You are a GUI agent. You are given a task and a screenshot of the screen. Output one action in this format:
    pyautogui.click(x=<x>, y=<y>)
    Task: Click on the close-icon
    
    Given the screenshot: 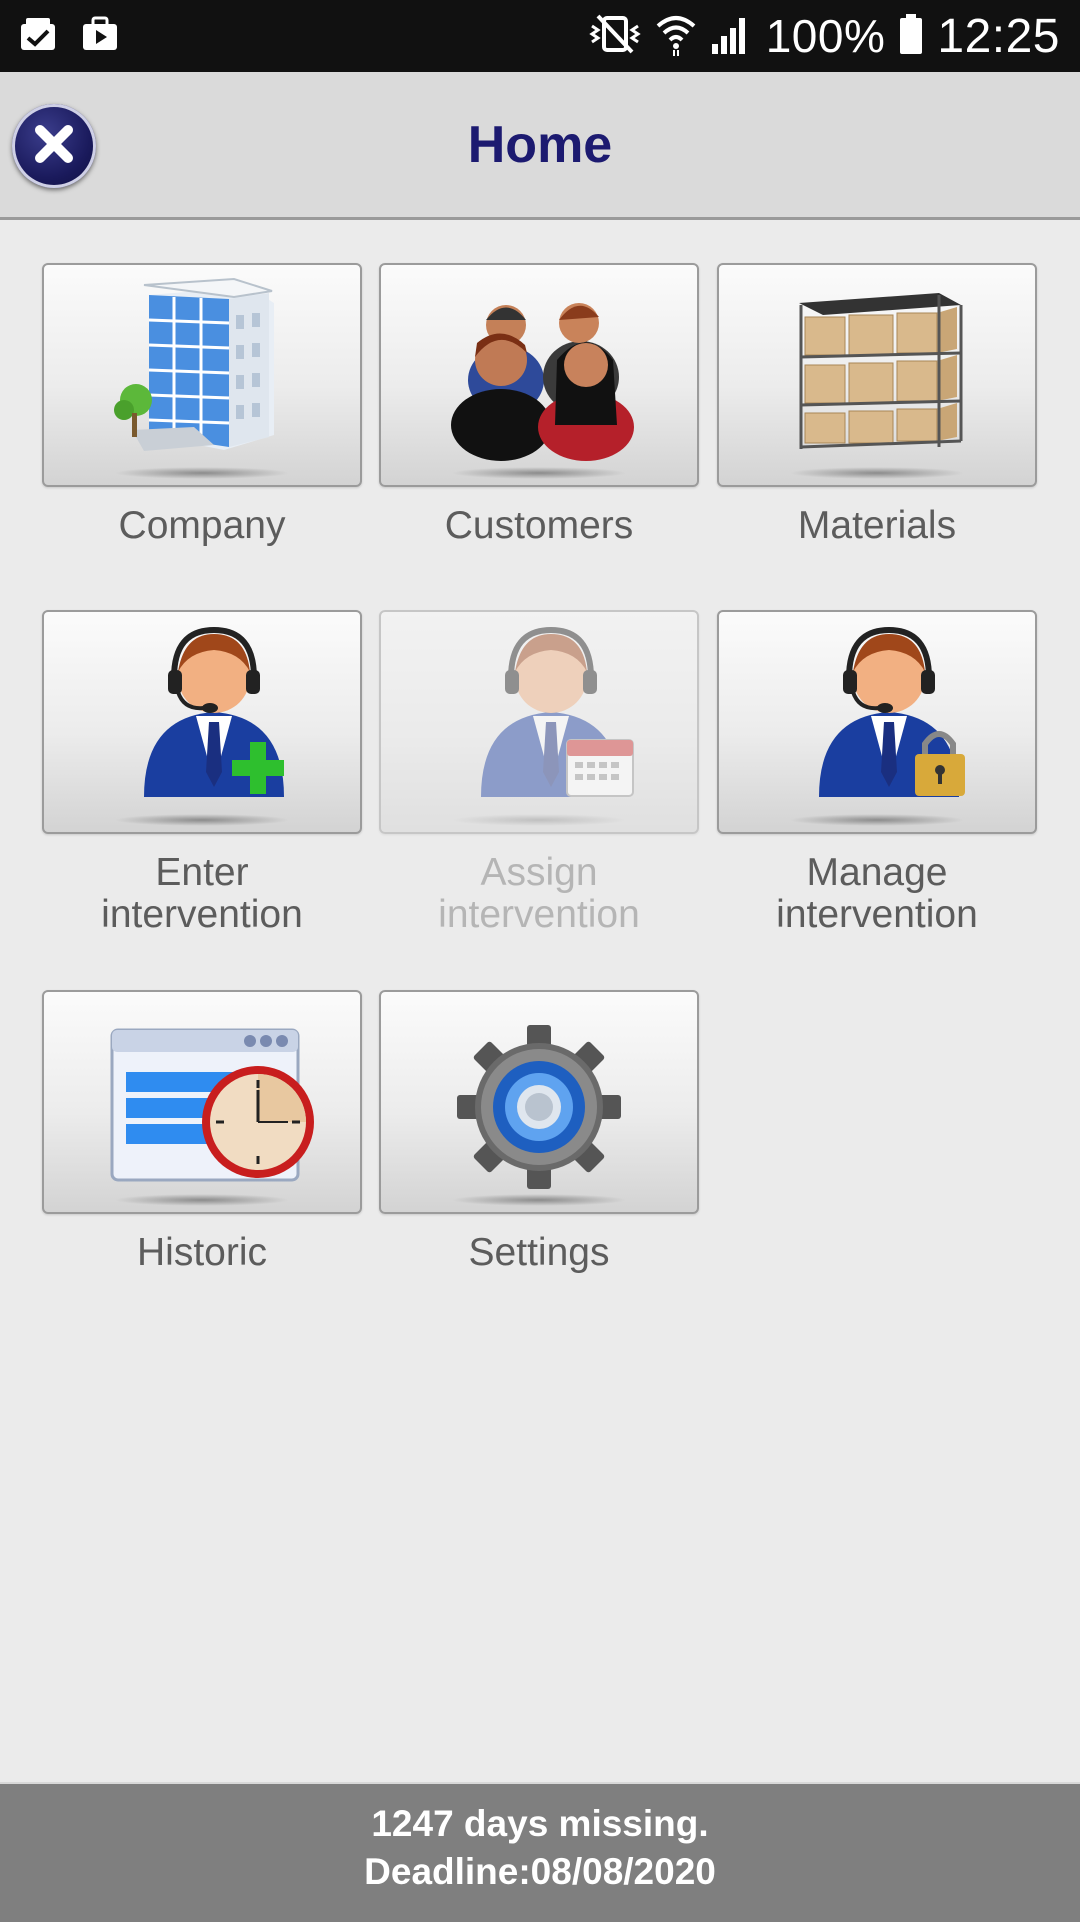 What is the action you would take?
    pyautogui.click(x=54, y=146)
    